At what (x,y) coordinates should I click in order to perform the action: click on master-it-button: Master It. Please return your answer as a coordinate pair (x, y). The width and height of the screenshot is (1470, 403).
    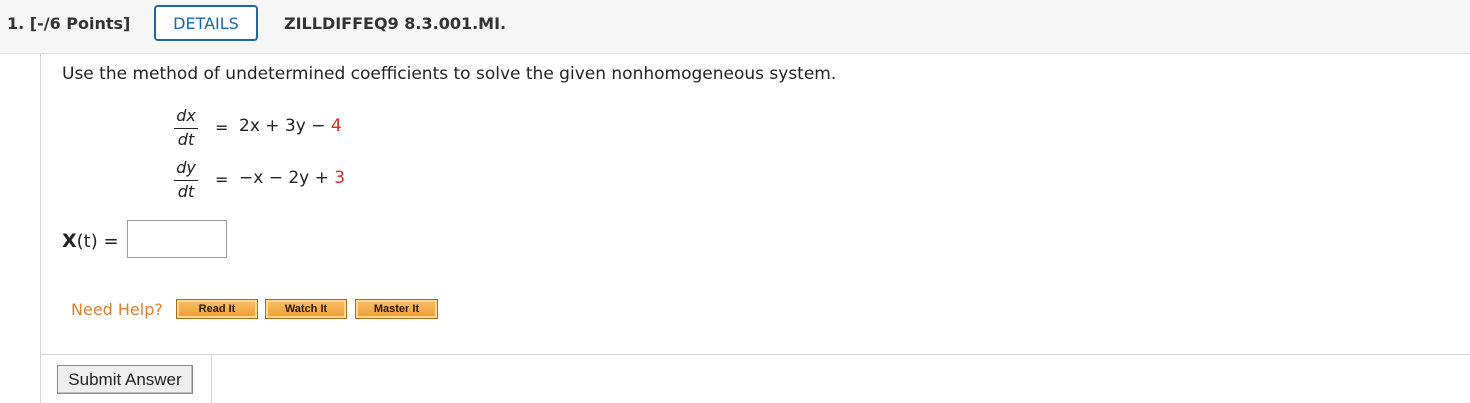
    Looking at the image, I should click on (396, 309).